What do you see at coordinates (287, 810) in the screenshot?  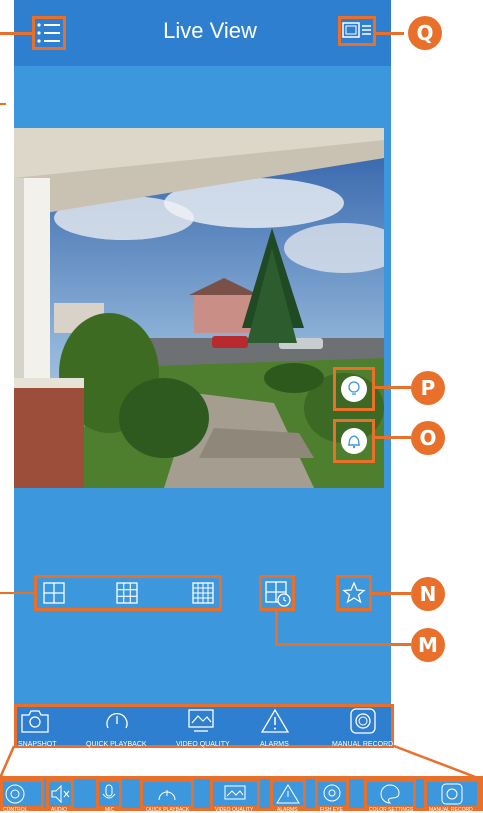 I see `strip-alarms-label: ALARMS` at bounding box center [287, 810].